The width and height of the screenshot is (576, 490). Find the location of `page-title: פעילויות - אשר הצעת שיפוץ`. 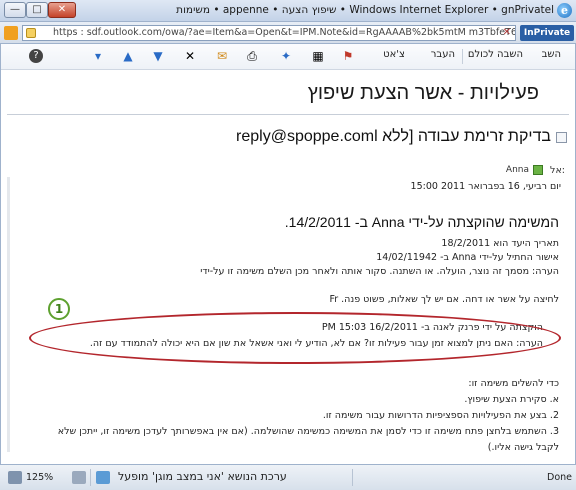

page-title: פעילויות - אשר הצעת שיפוץ is located at coordinates (423, 93).